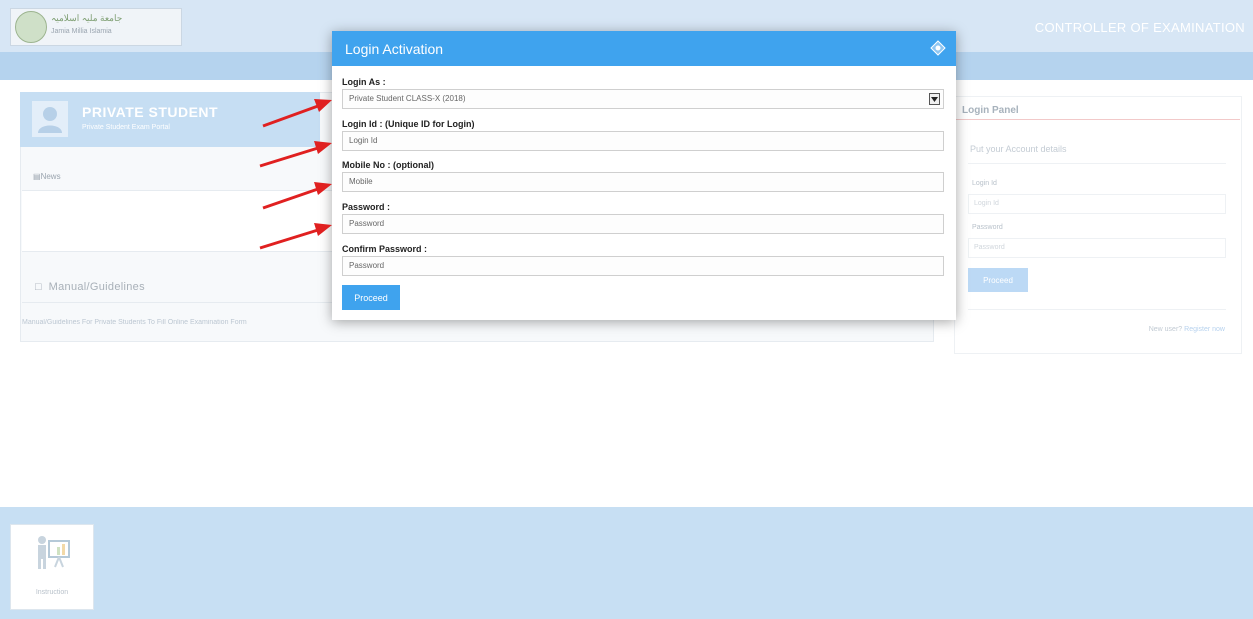 The width and height of the screenshot is (1253, 619). What do you see at coordinates (1204, 329) in the screenshot?
I see `register-link: Register now` at bounding box center [1204, 329].